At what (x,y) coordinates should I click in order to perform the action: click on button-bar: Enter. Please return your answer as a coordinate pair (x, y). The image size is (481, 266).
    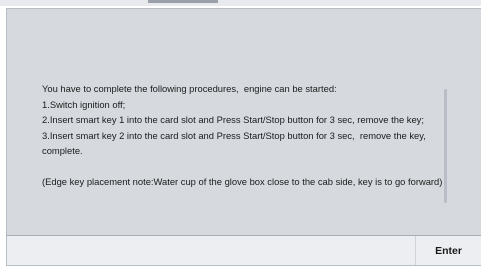
    Looking at the image, I should click on (244, 250).